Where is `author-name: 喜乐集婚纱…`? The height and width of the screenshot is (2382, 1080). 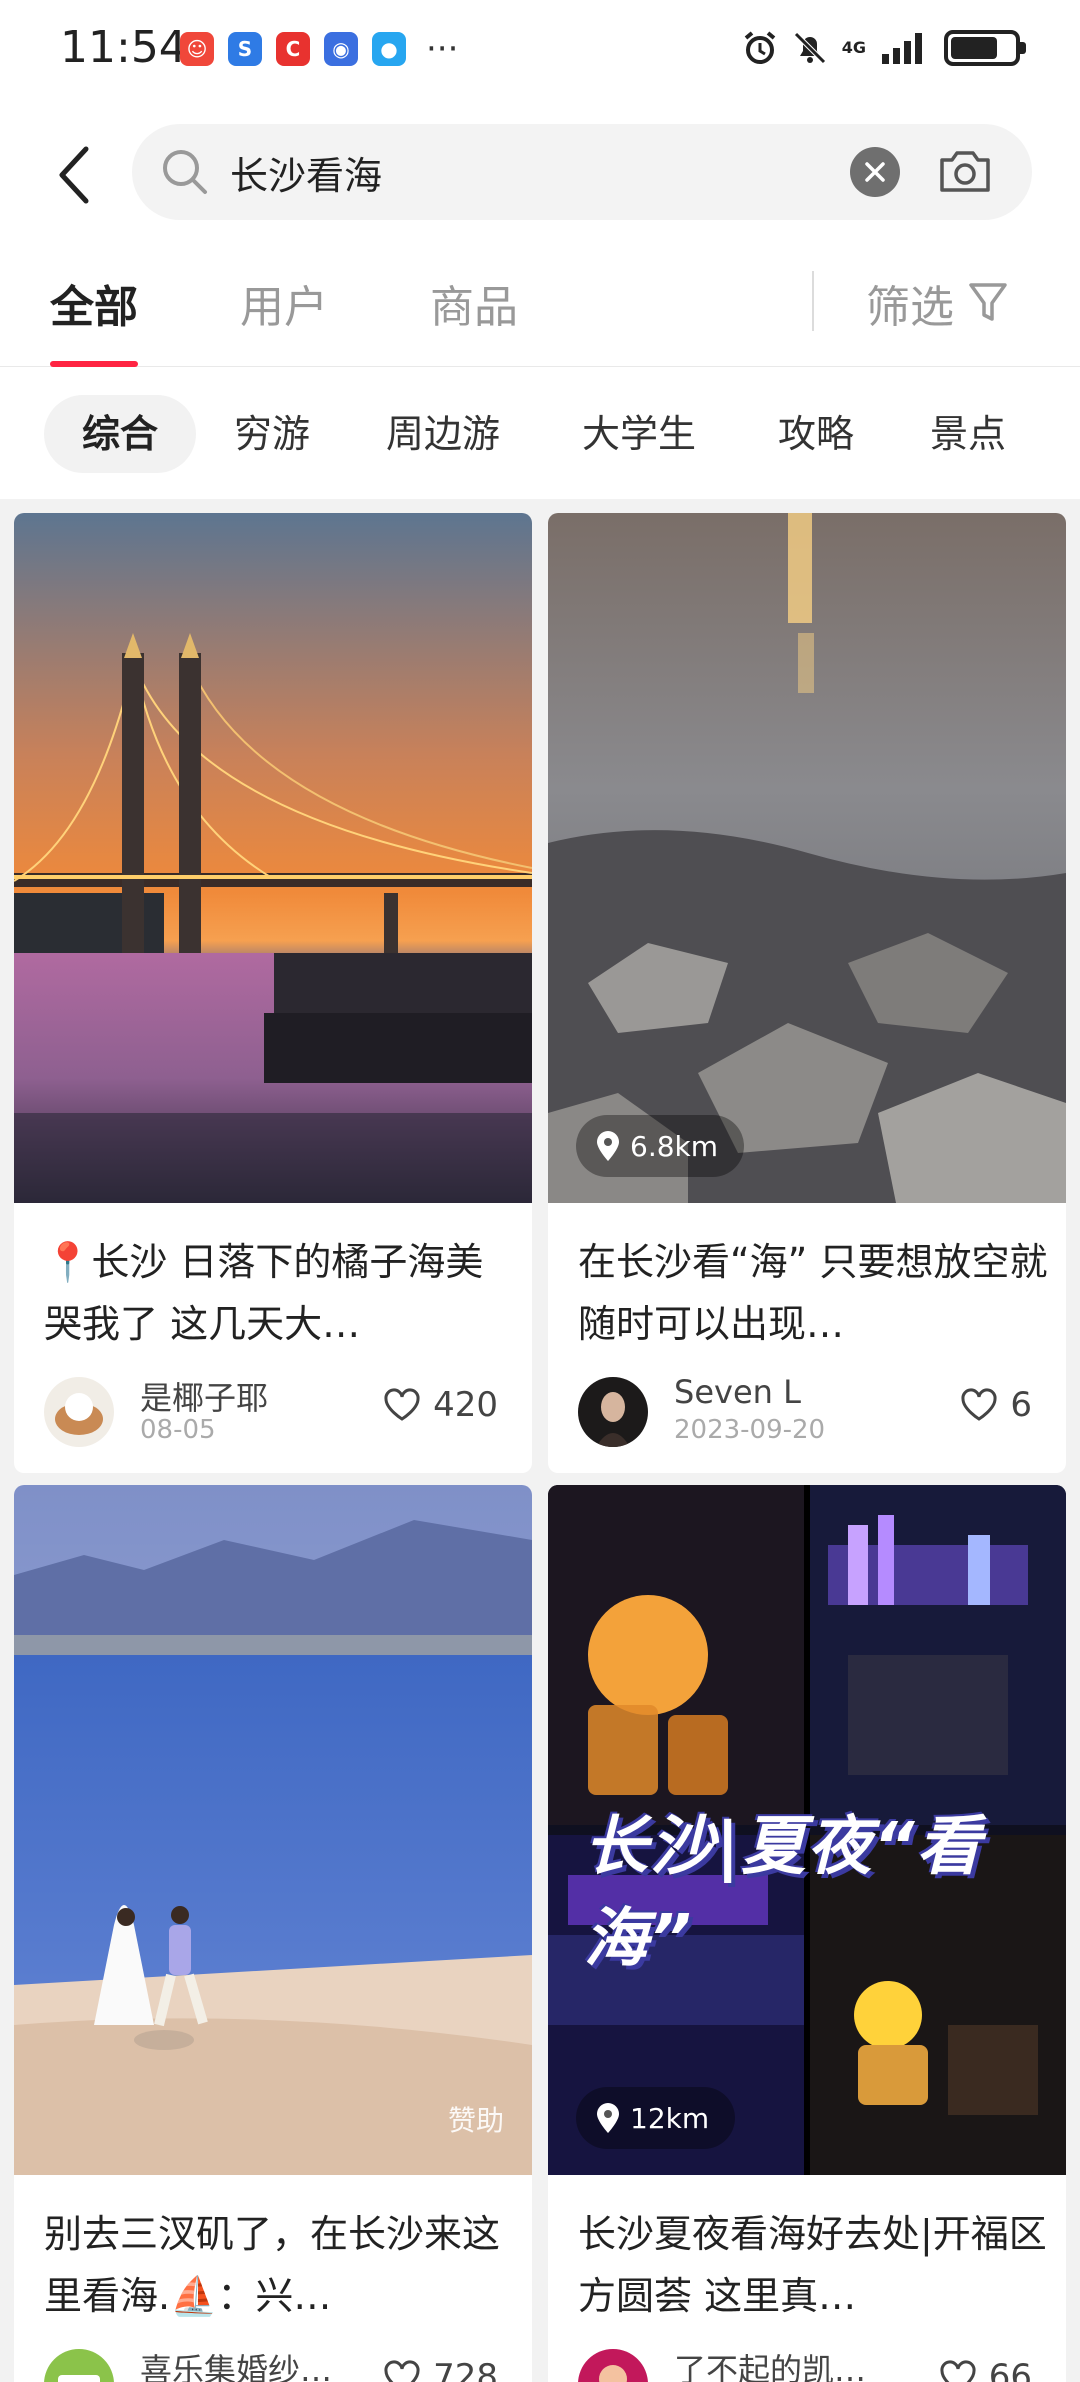 author-name: 喜乐集婚纱… is located at coordinates (236, 2363).